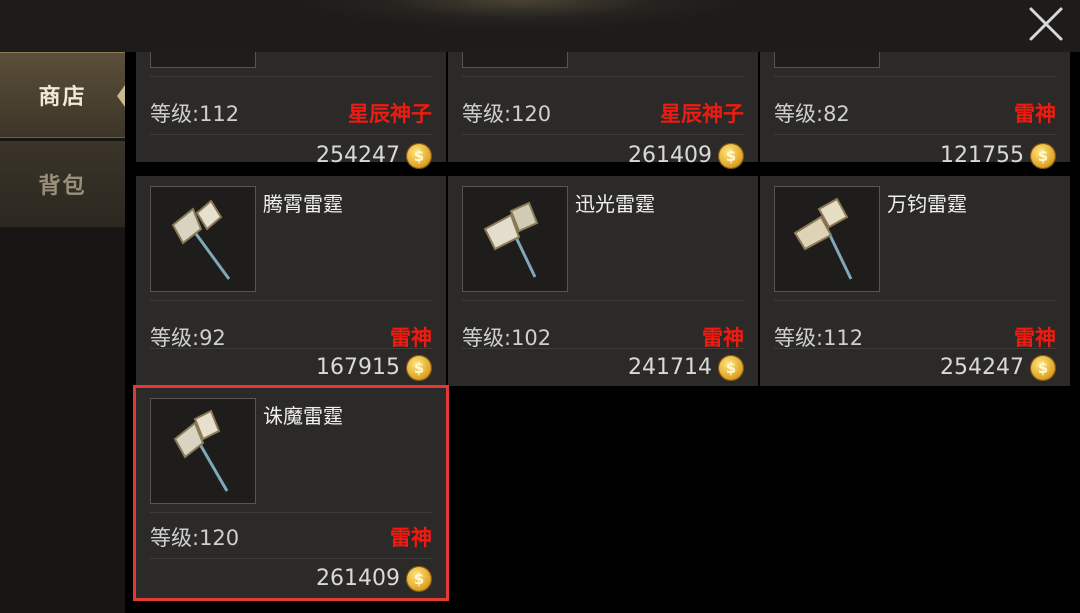 This screenshot has width=1080, height=613. What do you see at coordinates (615, 204) in the screenshot?
I see `item-name: 迅光雷霆` at bounding box center [615, 204].